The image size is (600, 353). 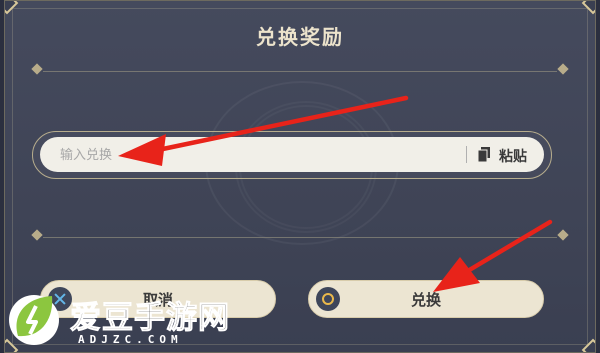 I want to click on redeem-button: 兑换, so click(x=426, y=299).